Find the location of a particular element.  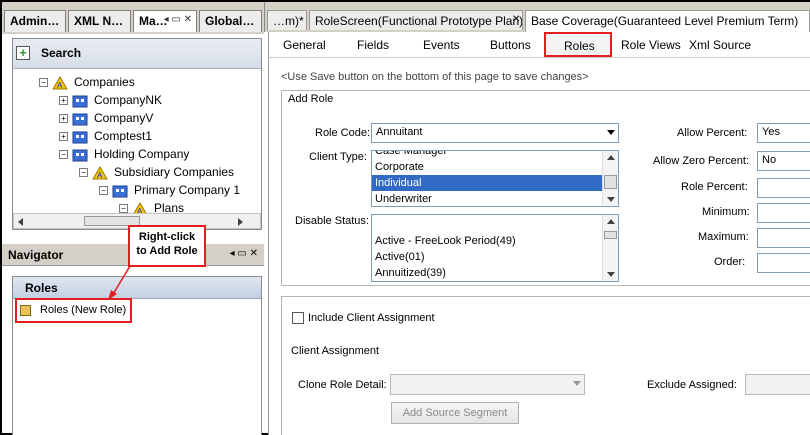

role-code-label: Role Code: is located at coordinates (343, 133).